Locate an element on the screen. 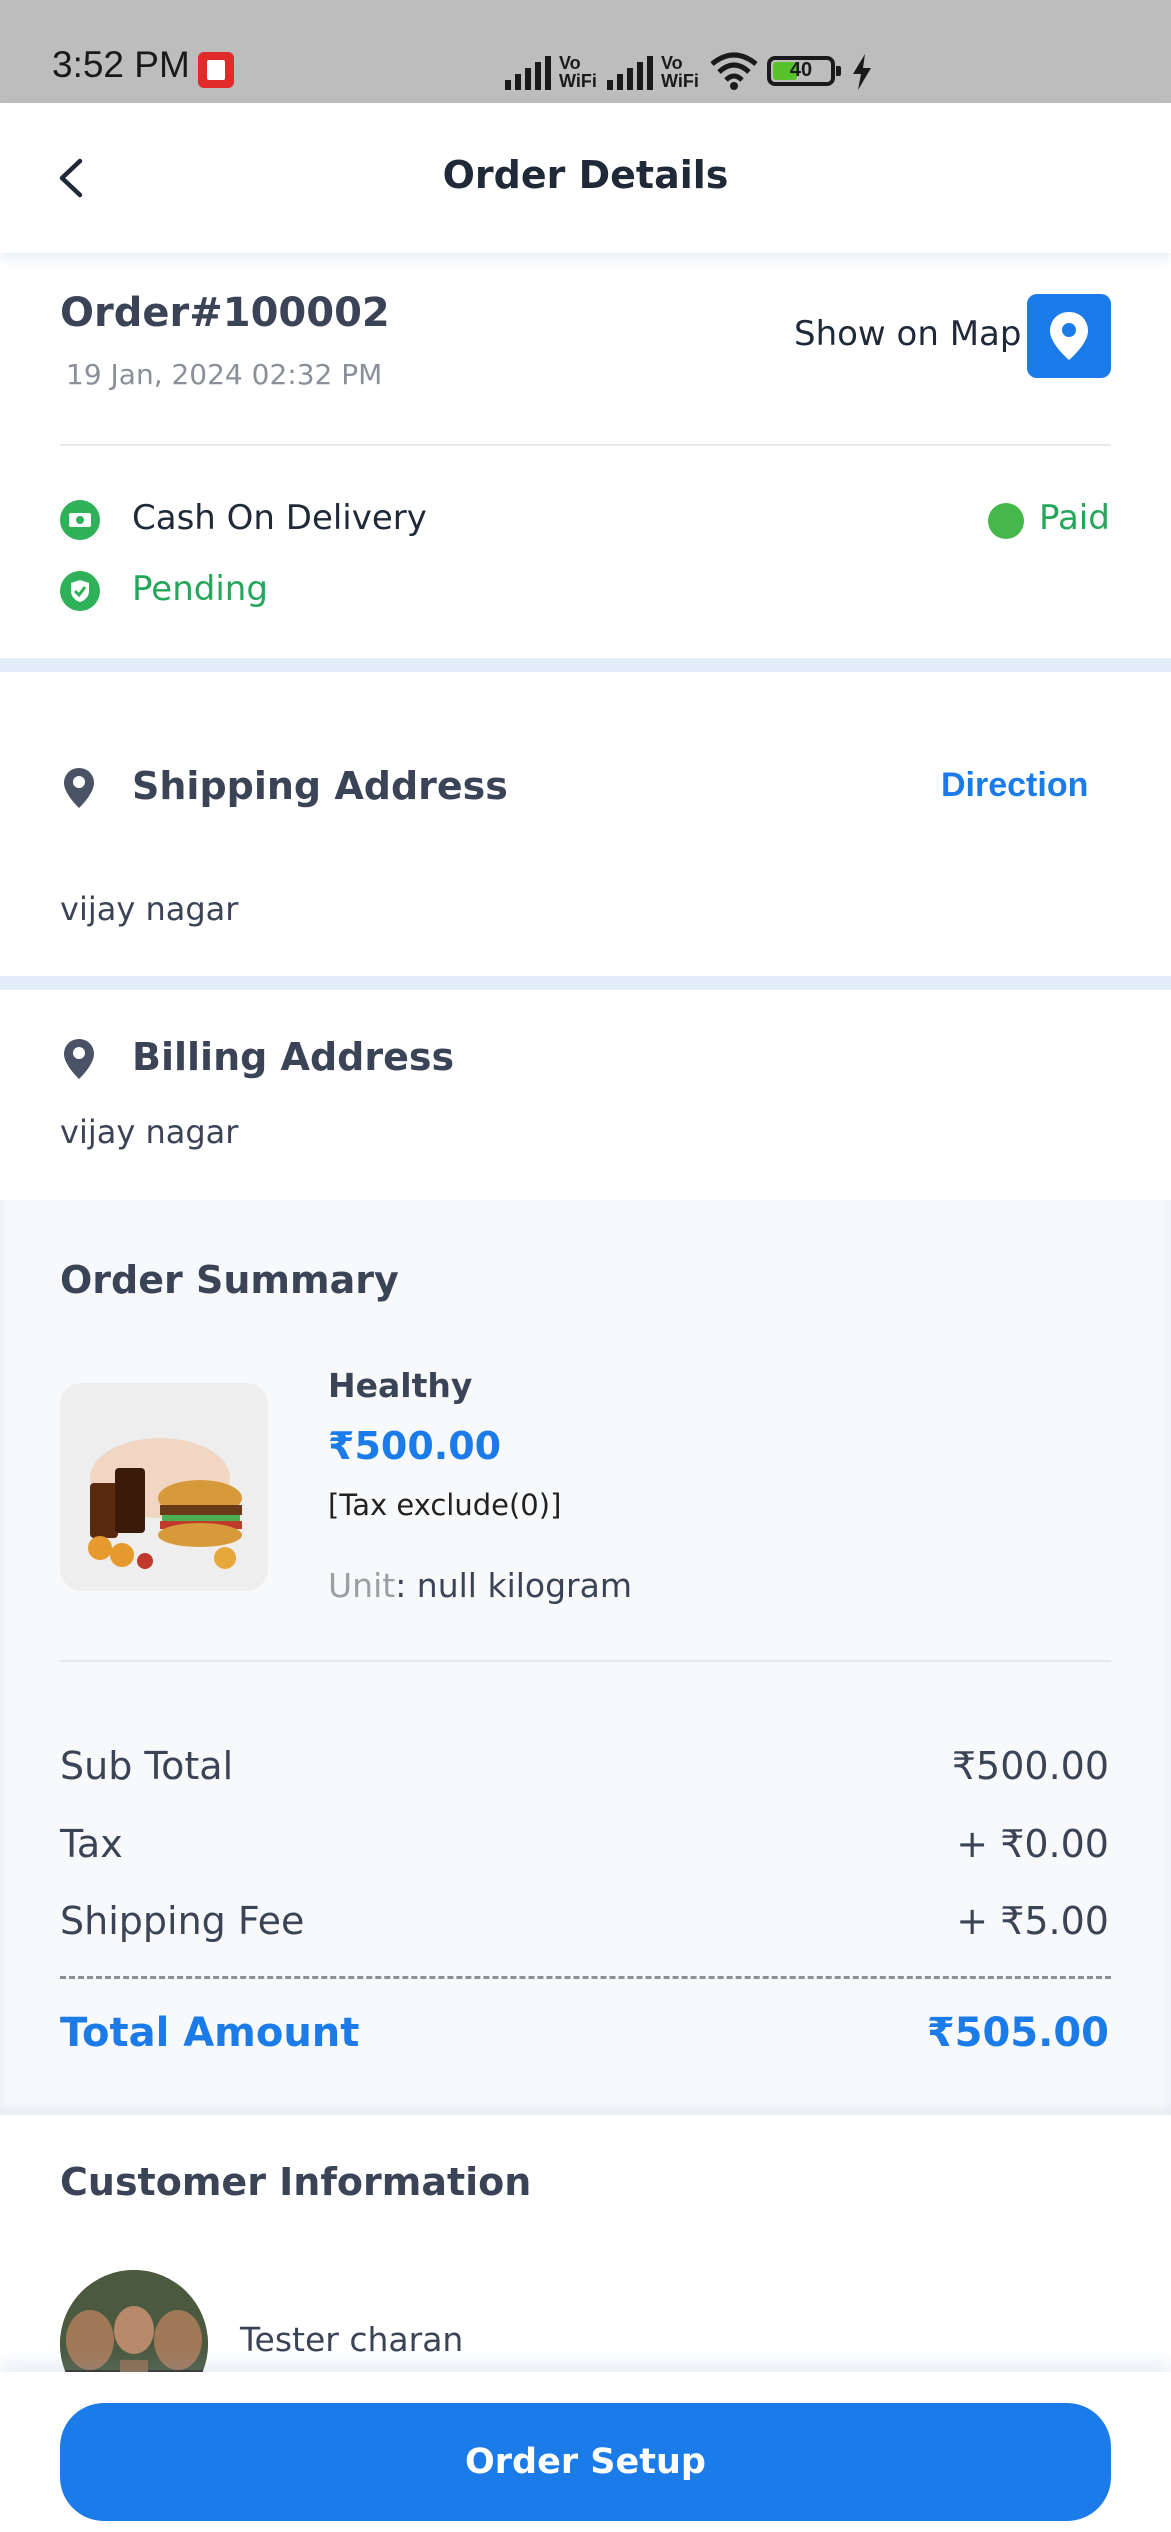 The image size is (1171, 2532). app-bar: Order Details is located at coordinates (585, 178).